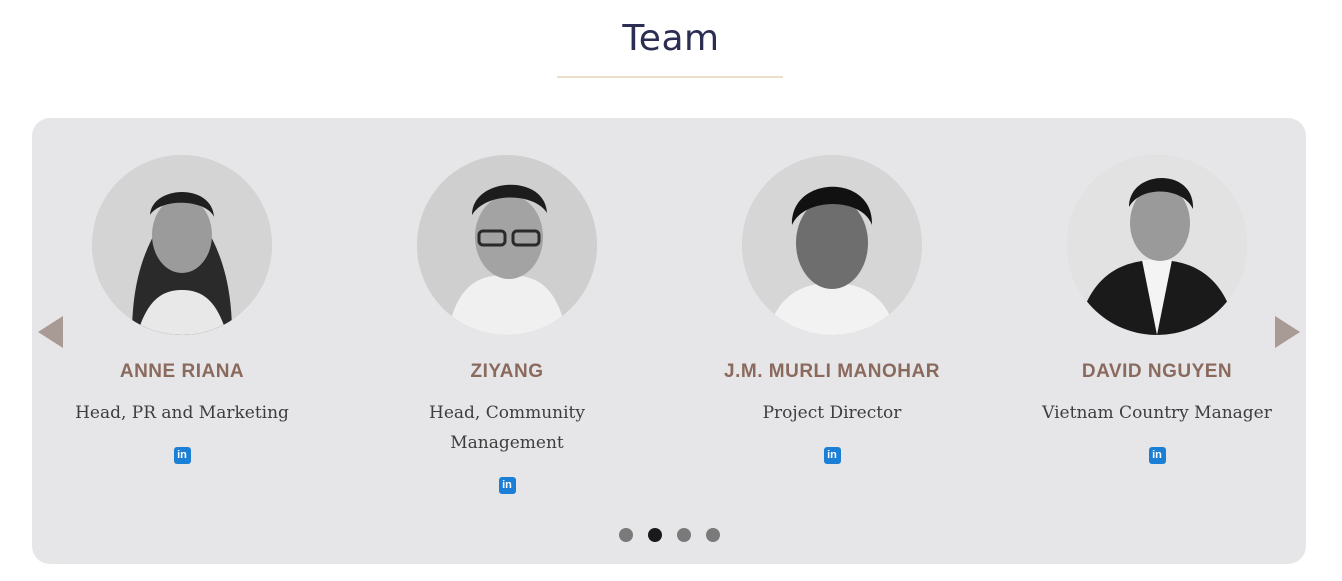  What do you see at coordinates (671, 38) in the screenshot?
I see `section-title: Team` at bounding box center [671, 38].